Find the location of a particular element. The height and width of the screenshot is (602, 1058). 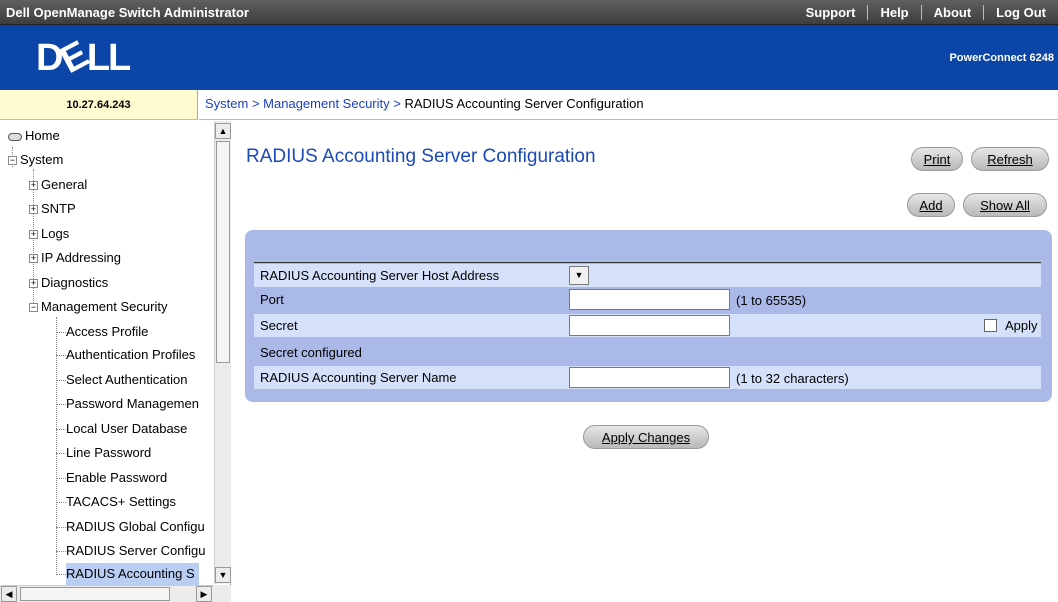

scrollbar-corner is located at coordinates (222, 593).